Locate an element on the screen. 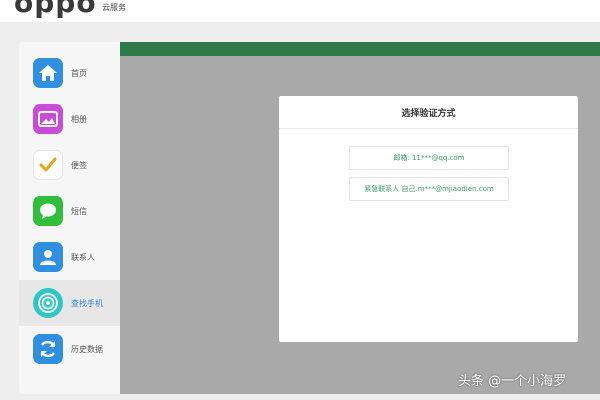  sidebar-item-find-phone: 查找手机 is located at coordinates (69, 303).